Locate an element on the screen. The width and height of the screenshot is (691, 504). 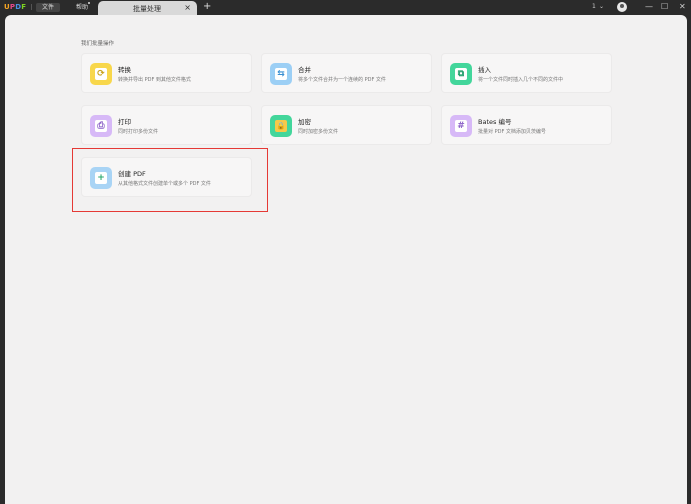
card-print: ⎙ 打印 同时打印多份文件 is located at coordinates (166, 125).